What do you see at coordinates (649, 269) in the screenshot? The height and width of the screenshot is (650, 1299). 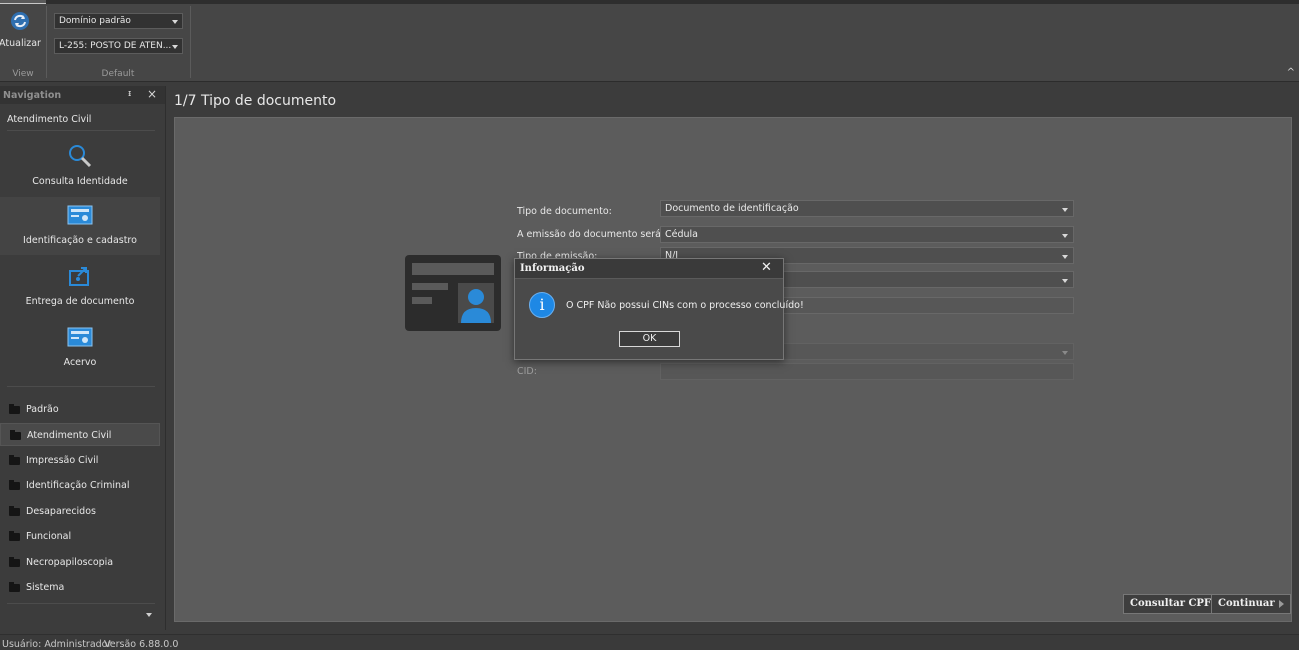 I see `dialog-titlebar: Informação ✕` at bounding box center [649, 269].